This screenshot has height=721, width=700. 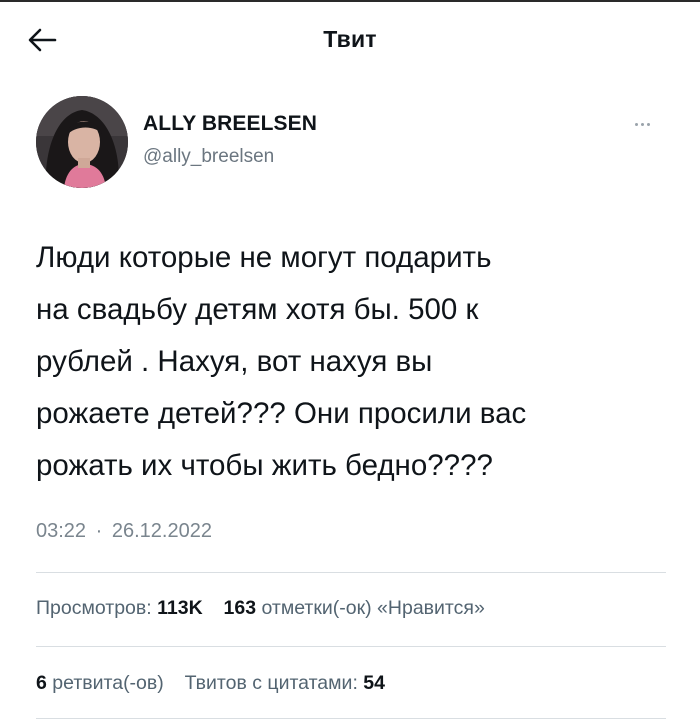 I want to click on views-count: 113K, so click(x=180, y=608).